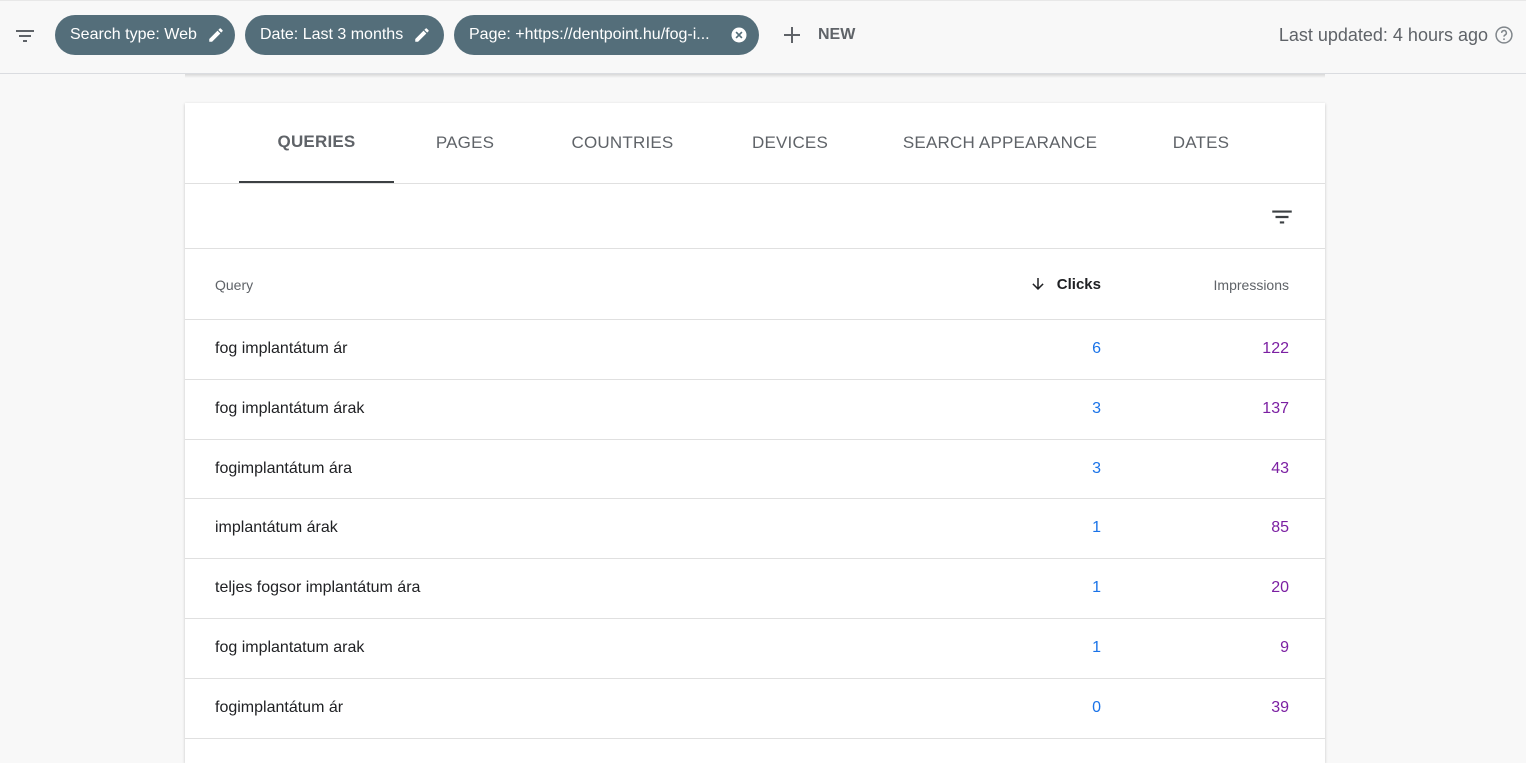  I want to click on plus-icon, so click(792, 35).